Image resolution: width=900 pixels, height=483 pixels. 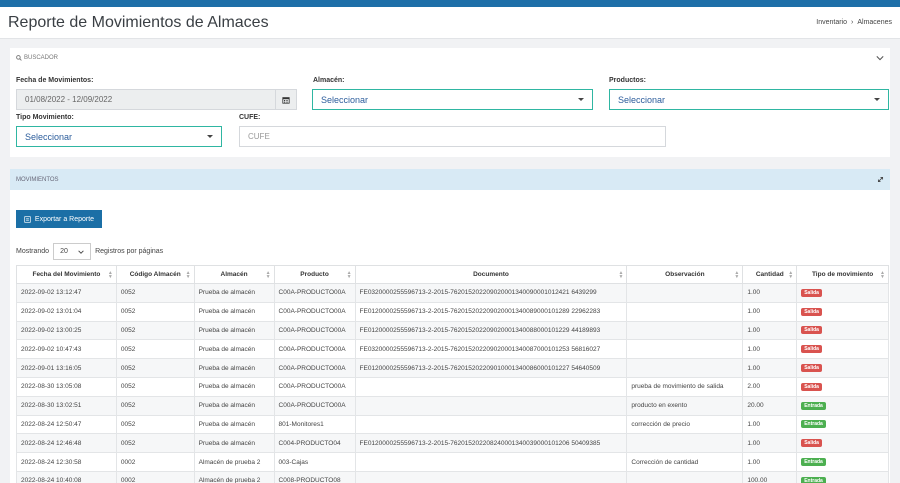 I want to click on tipo-badge: Entrada, so click(x=813, y=479).